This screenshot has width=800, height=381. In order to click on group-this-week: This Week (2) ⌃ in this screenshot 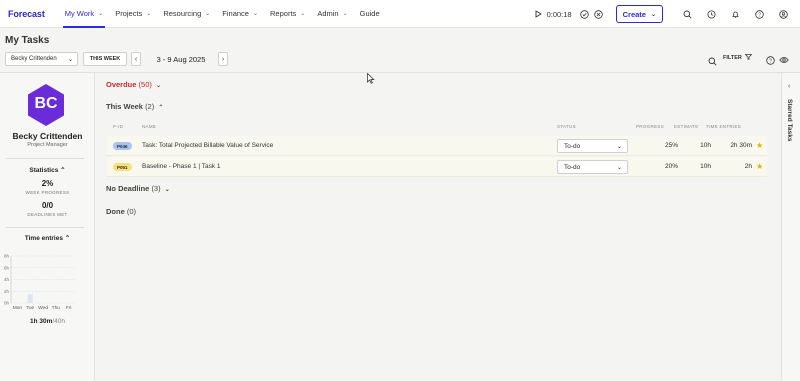, I will do `click(134, 106)`.